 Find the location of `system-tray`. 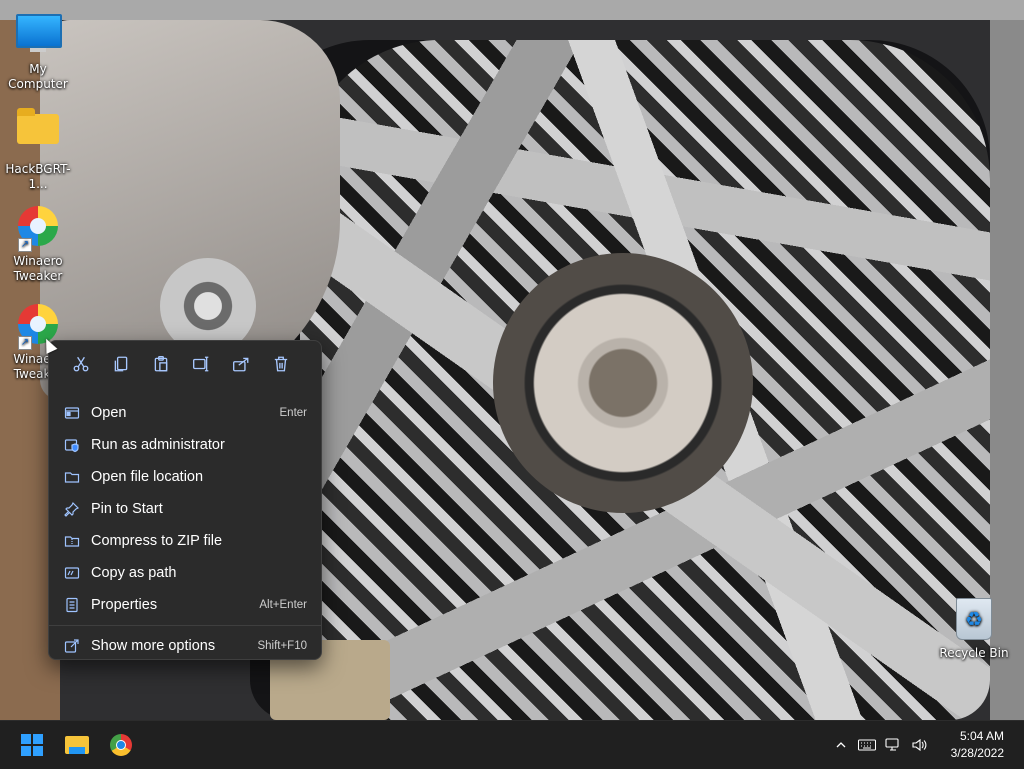

system-tray is located at coordinates (880, 745).